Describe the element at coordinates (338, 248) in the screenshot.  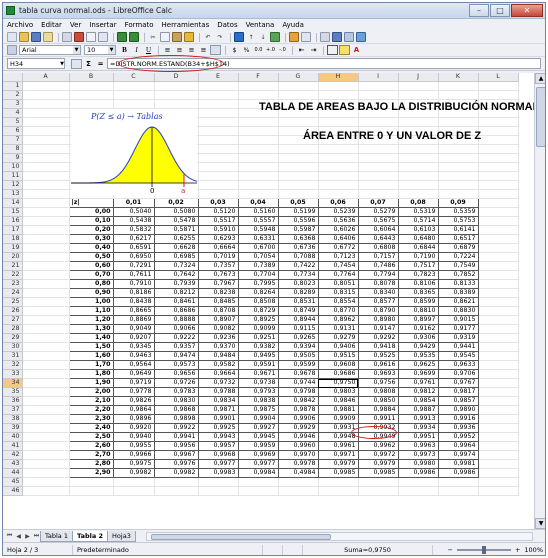
I see `probability-cell: 0,6772` at that location.